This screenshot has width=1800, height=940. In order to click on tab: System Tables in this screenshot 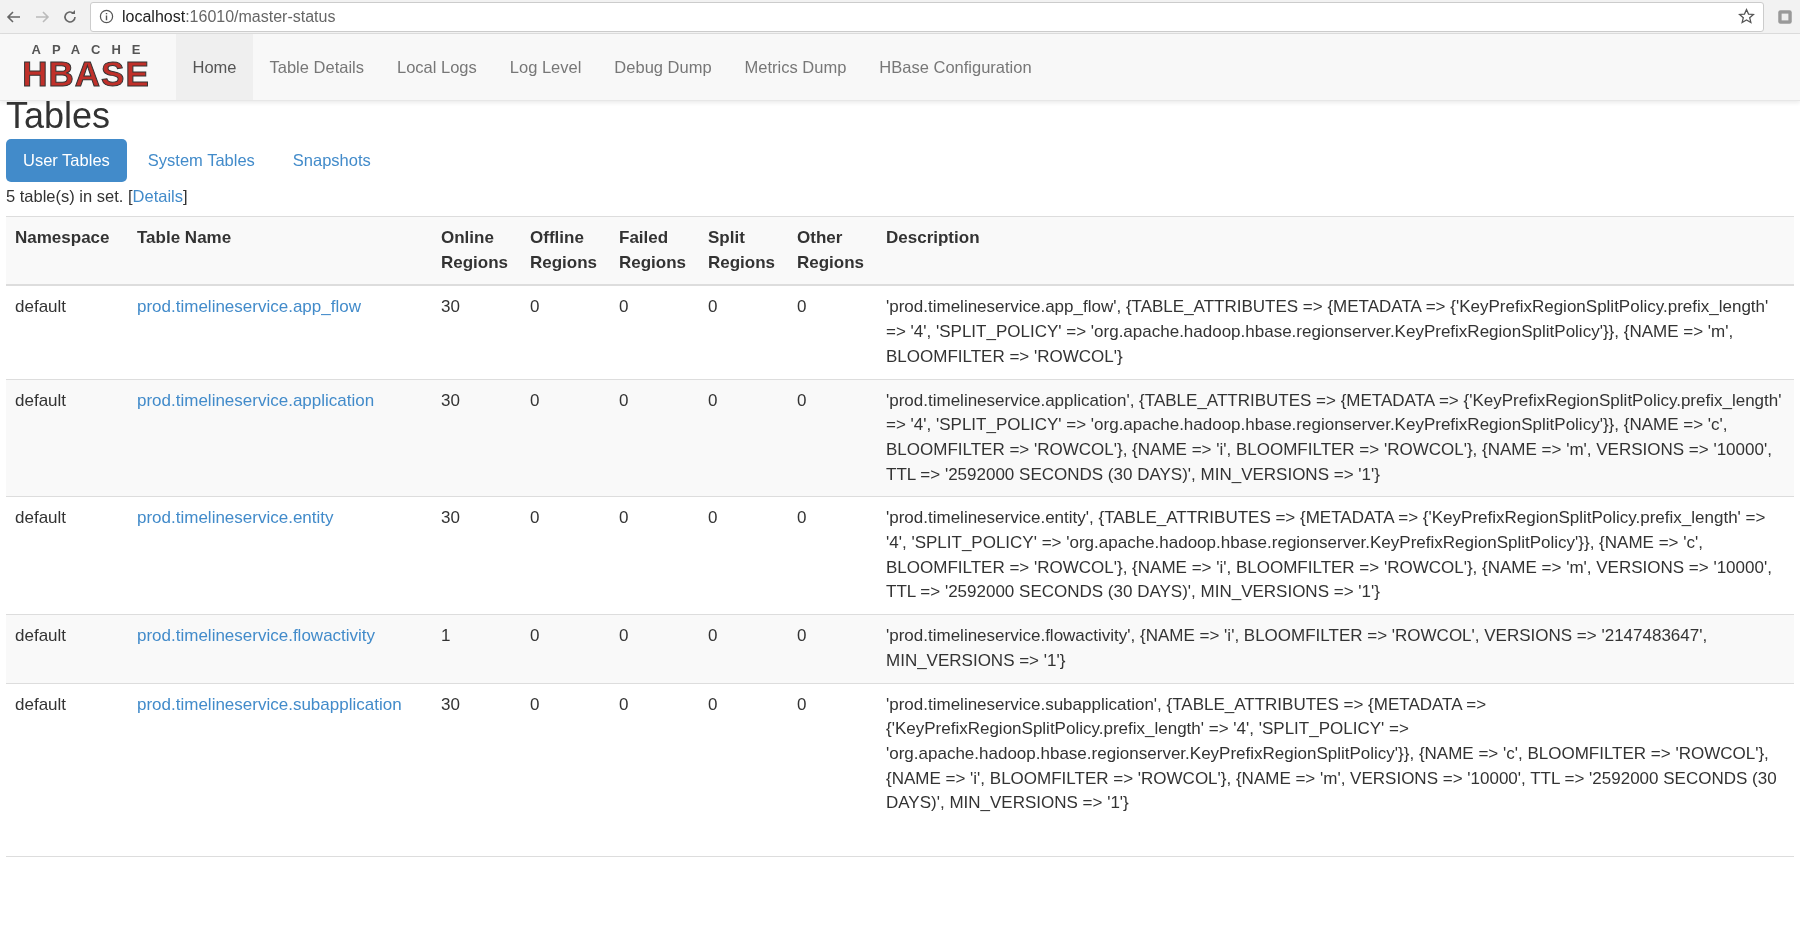, I will do `click(201, 160)`.